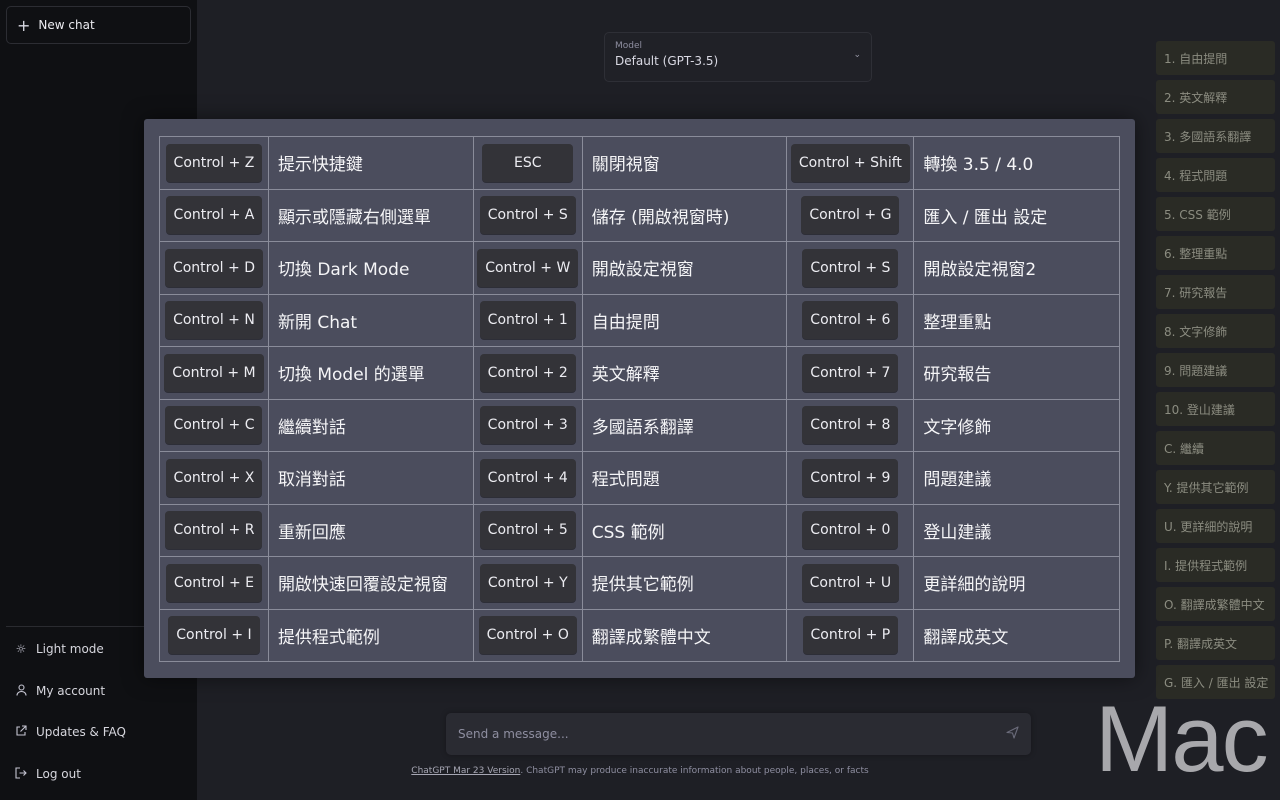 The width and height of the screenshot is (1280, 800). What do you see at coordinates (370, 268) in the screenshot?
I see `shortcut-description: 切換 Dark Mode` at bounding box center [370, 268].